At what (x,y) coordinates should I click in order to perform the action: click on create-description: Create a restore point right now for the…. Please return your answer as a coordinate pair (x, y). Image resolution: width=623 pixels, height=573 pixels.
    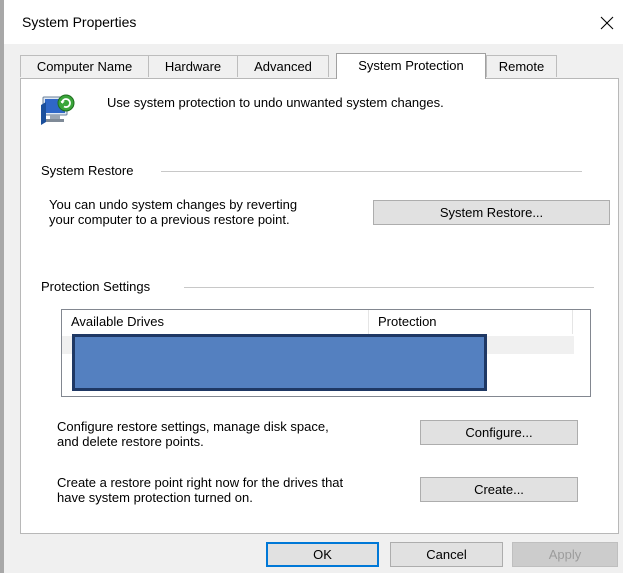
    Looking at the image, I should click on (200, 490).